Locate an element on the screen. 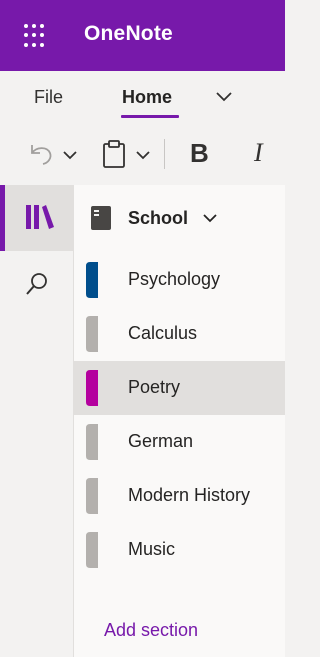 This screenshot has height=657, width=320. section-label: Calculus is located at coordinates (163, 333).